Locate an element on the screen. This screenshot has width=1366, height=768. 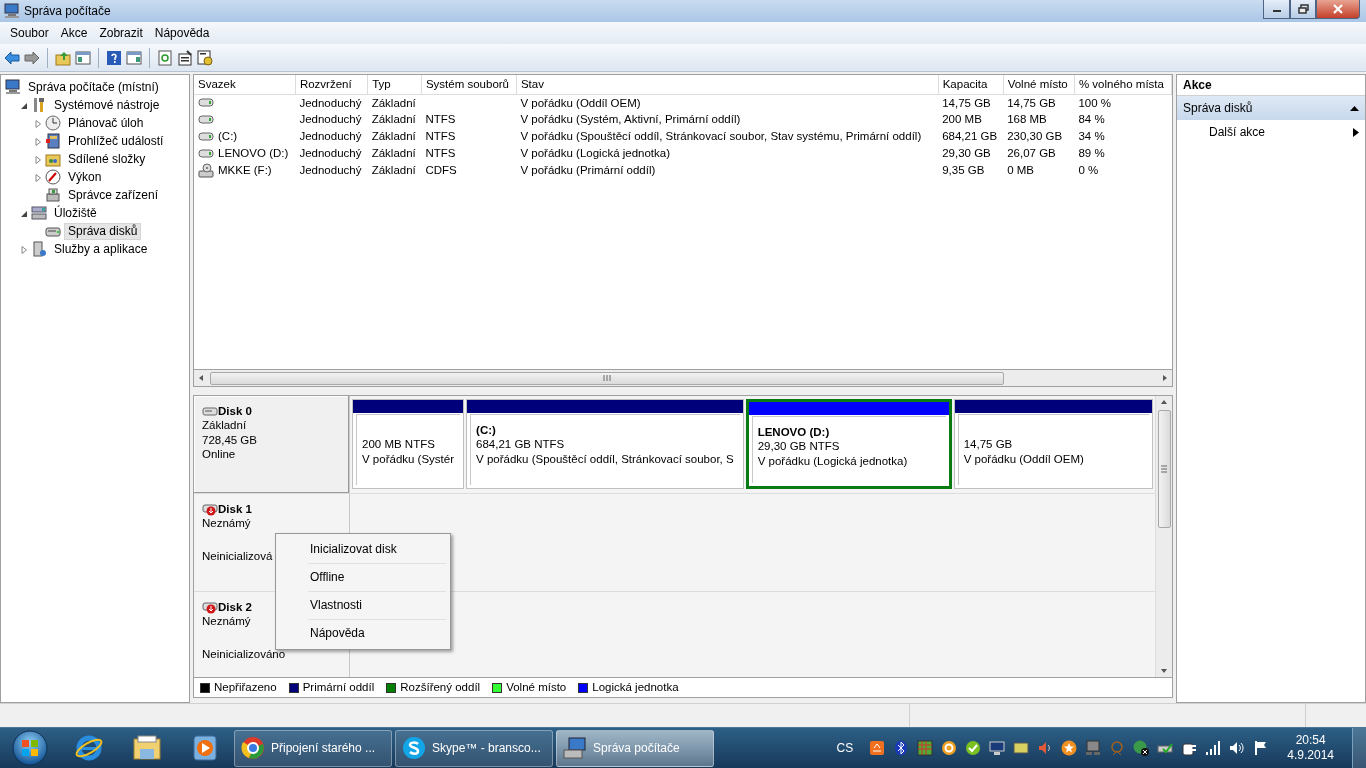
partition-label: LENOVO (D:) is located at coordinates (794, 432).